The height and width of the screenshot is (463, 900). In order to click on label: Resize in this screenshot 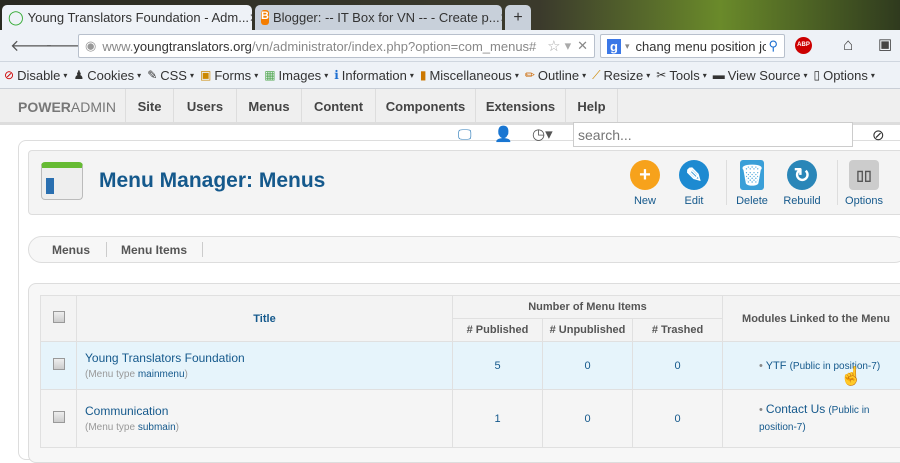, I will do `click(624, 75)`.